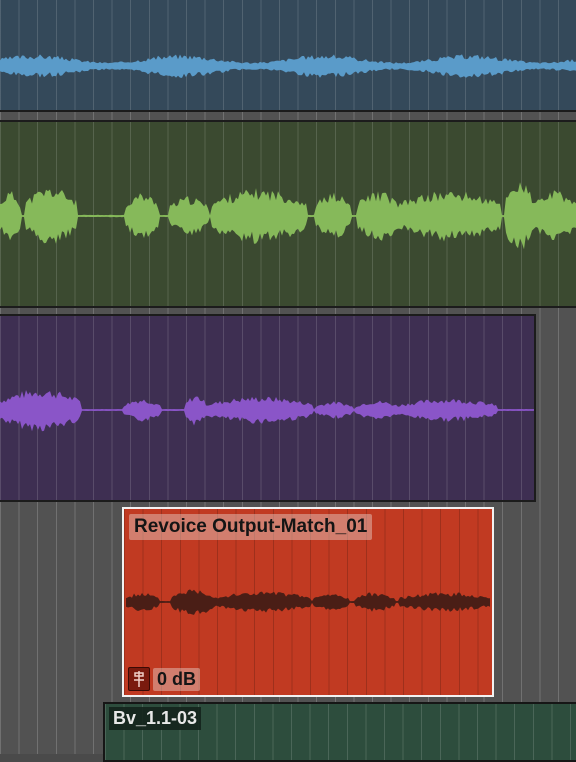 Image resolution: width=576 pixels, height=762 pixels. What do you see at coordinates (139, 679) in the screenshot?
I see `clip-gain-icon` at bounding box center [139, 679].